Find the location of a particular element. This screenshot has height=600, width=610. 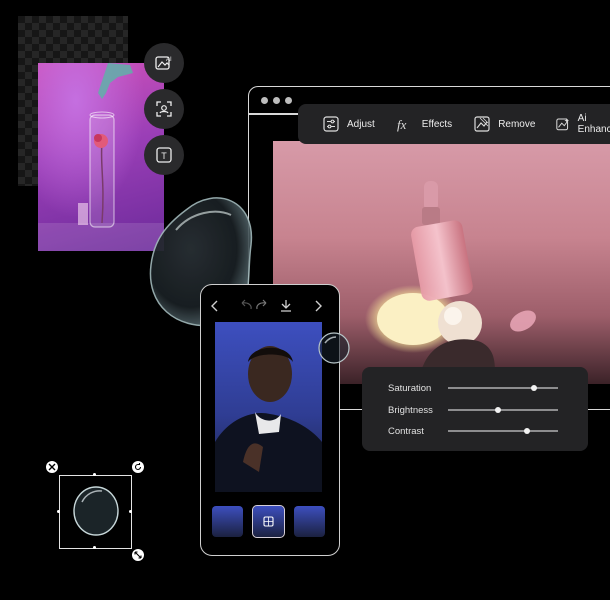

window-dot-maximize is located at coordinates (288, 100).